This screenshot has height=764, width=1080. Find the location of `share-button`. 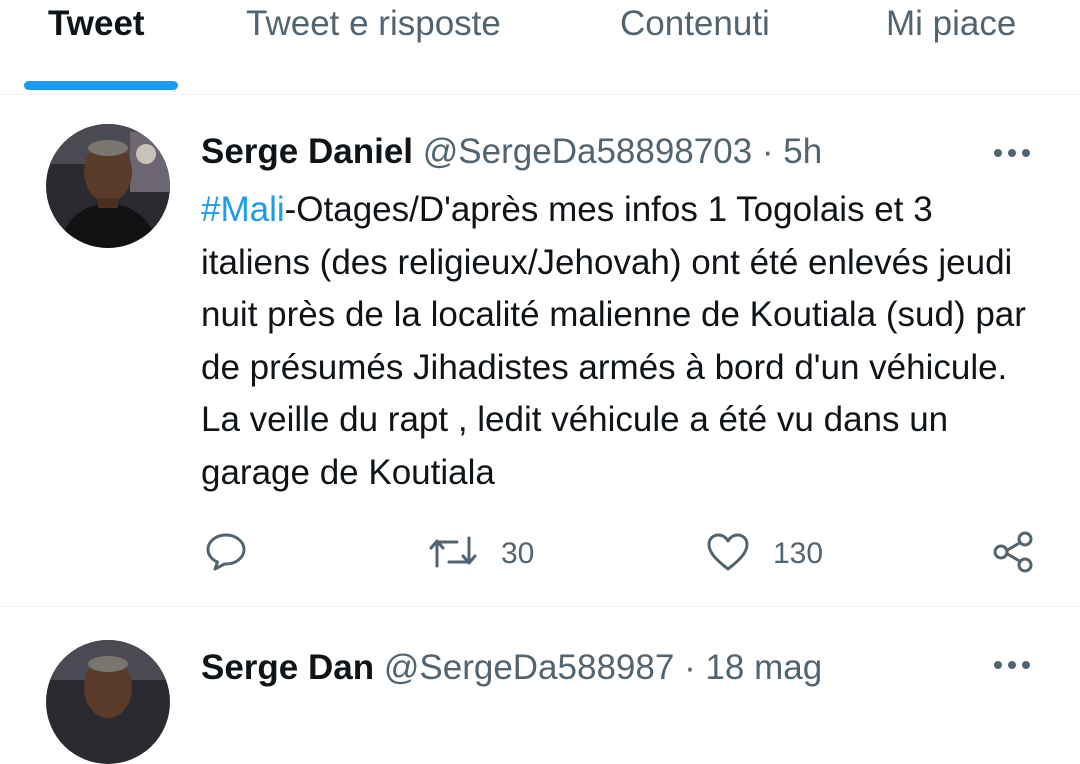

share-button is located at coordinates (1013, 554).